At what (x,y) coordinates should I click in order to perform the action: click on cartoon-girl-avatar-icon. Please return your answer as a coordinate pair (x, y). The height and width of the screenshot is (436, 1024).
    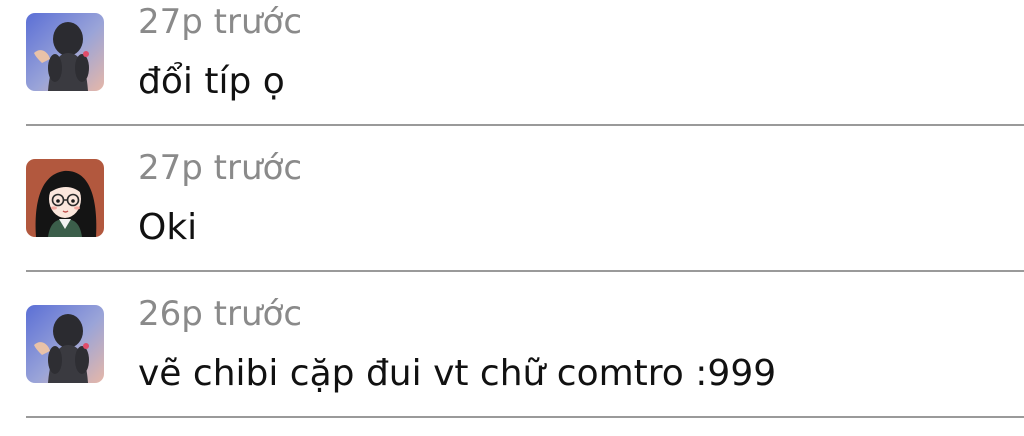
    Looking at the image, I should click on (65, 198).